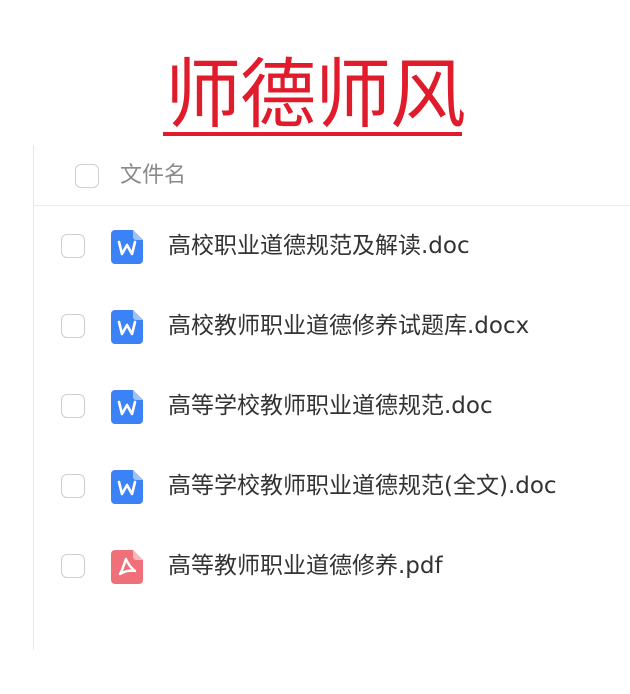  What do you see at coordinates (362, 486) in the screenshot?
I see `file-name: 高等学校教师职业道德规范(全文).doc` at bounding box center [362, 486].